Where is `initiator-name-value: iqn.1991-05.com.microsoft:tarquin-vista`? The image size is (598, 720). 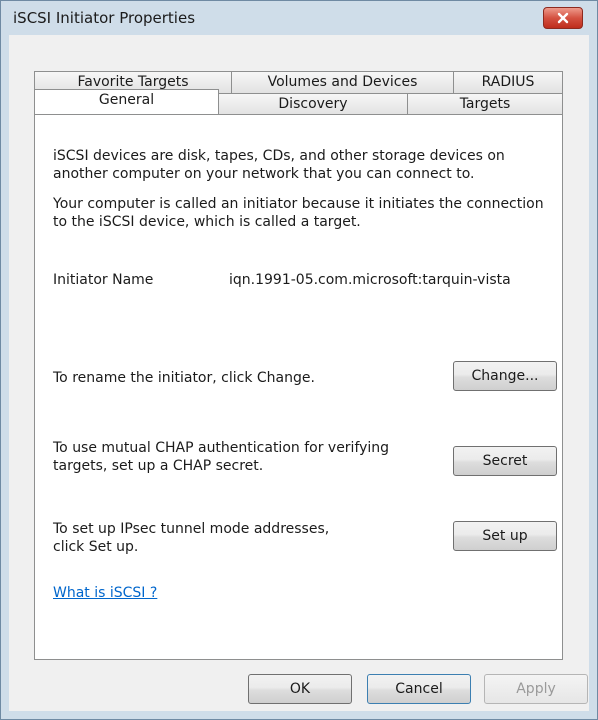 initiator-name-value: iqn.1991-05.com.microsoft:tarquin-vista is located at coordinates (370, 280).